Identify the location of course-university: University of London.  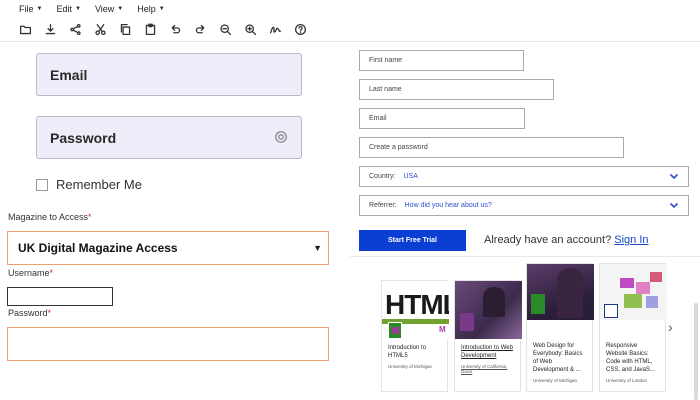
(627, 380).